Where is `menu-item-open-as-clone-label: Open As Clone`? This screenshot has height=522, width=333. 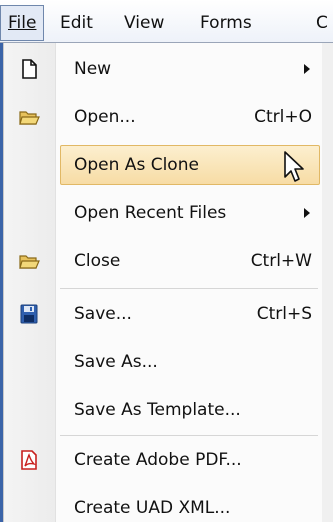
menu-item-open-as-clone-label: Open As Clone is located at coordinates (136, 165).